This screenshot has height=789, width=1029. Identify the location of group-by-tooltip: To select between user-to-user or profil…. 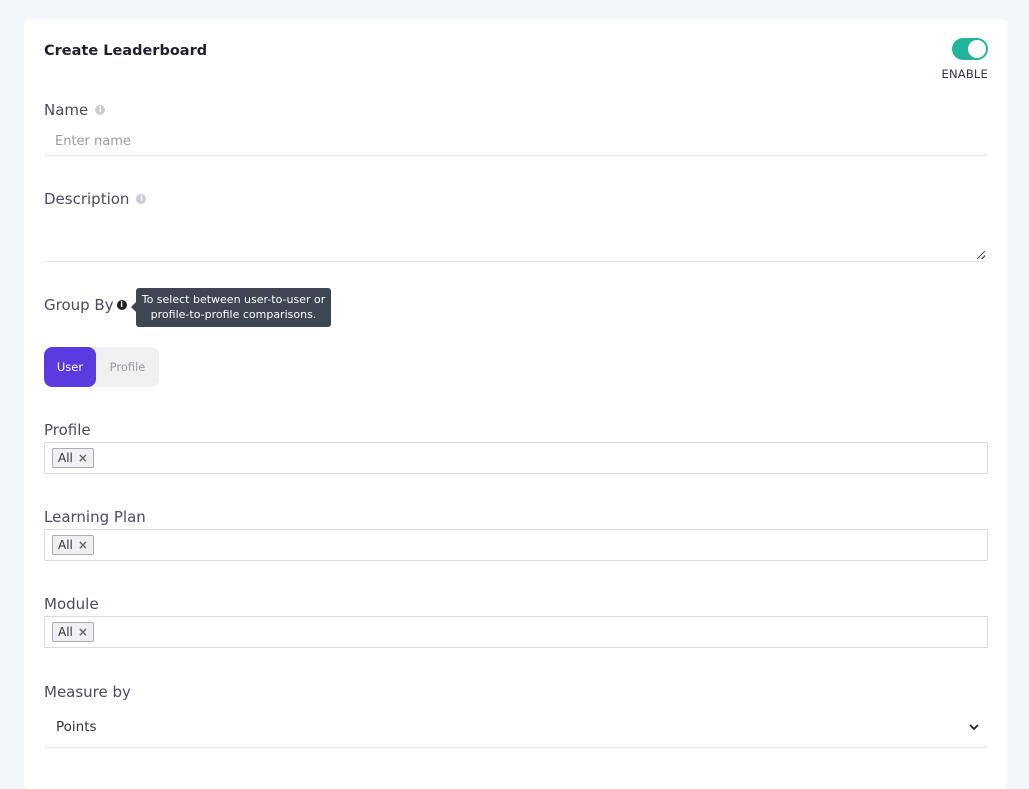
(231, 307).